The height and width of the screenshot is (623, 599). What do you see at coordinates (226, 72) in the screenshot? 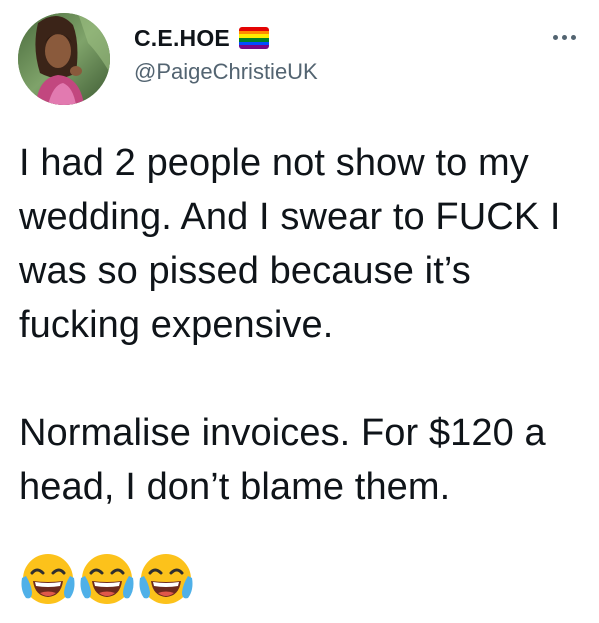
I see `author-handle: @PaigeChristieUK` at bounding box center [226, 72].